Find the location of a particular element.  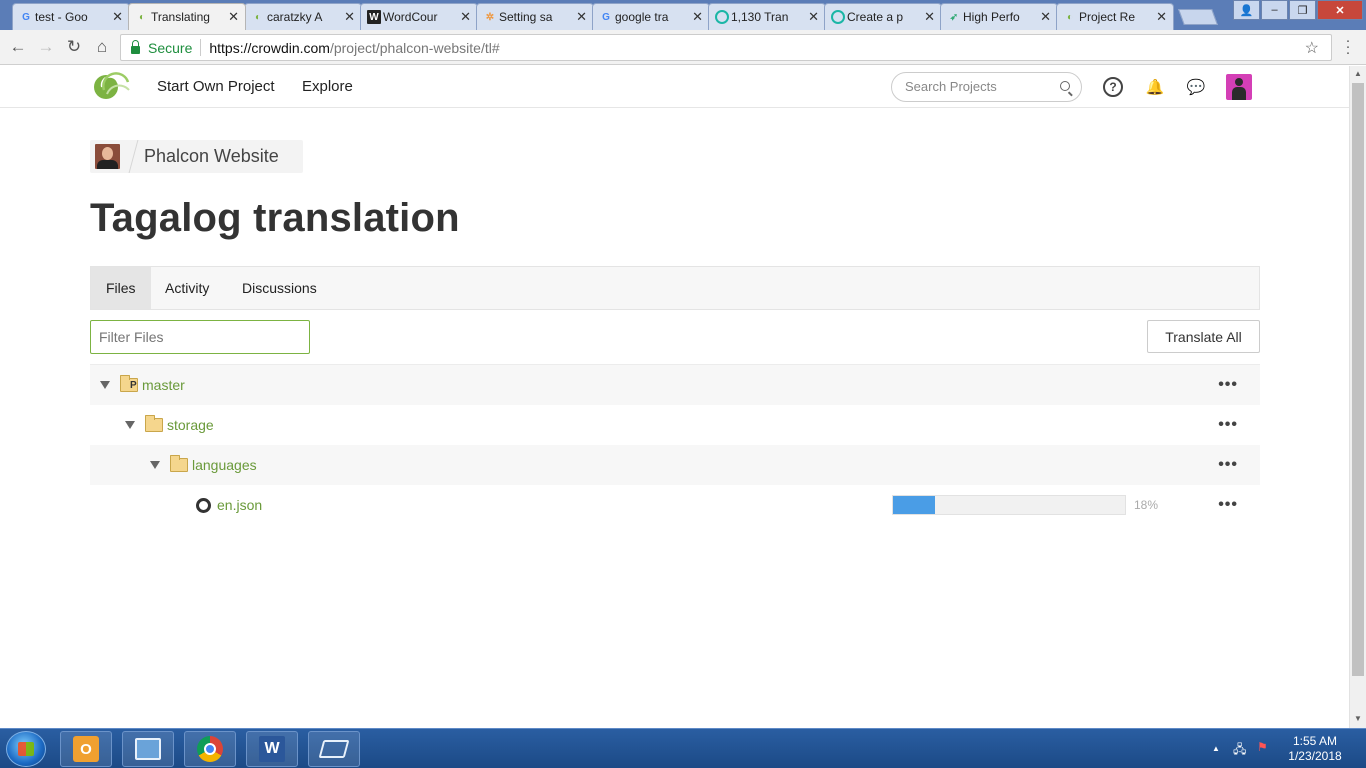

browser-tab: ◐ caratzky A ✕ is located at coordinates (303, 16).